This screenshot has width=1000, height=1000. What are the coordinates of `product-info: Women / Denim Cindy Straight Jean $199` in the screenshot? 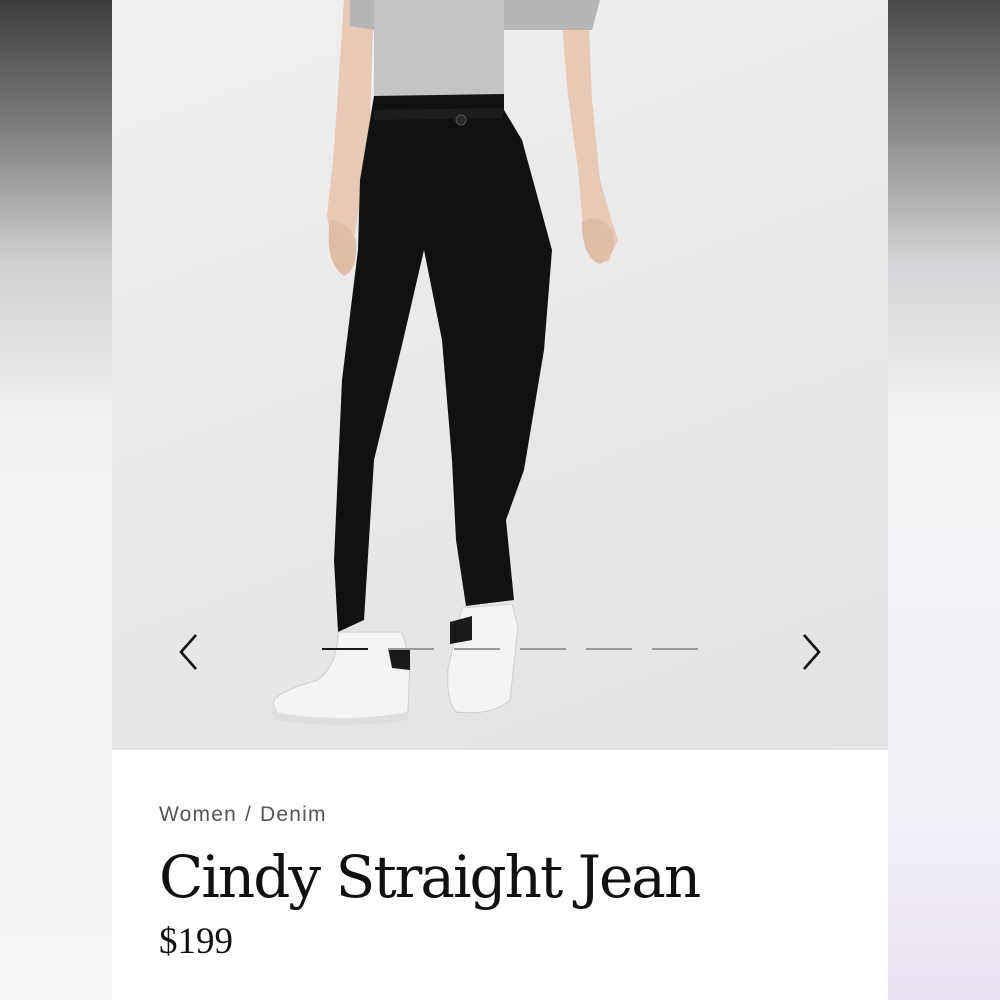 It's located at (509, 882).